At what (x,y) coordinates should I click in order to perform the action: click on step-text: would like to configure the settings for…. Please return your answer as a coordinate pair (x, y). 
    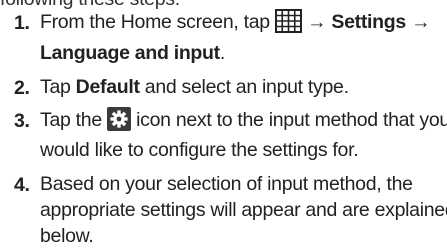
    Looking at the image, I should click on (199, 150).